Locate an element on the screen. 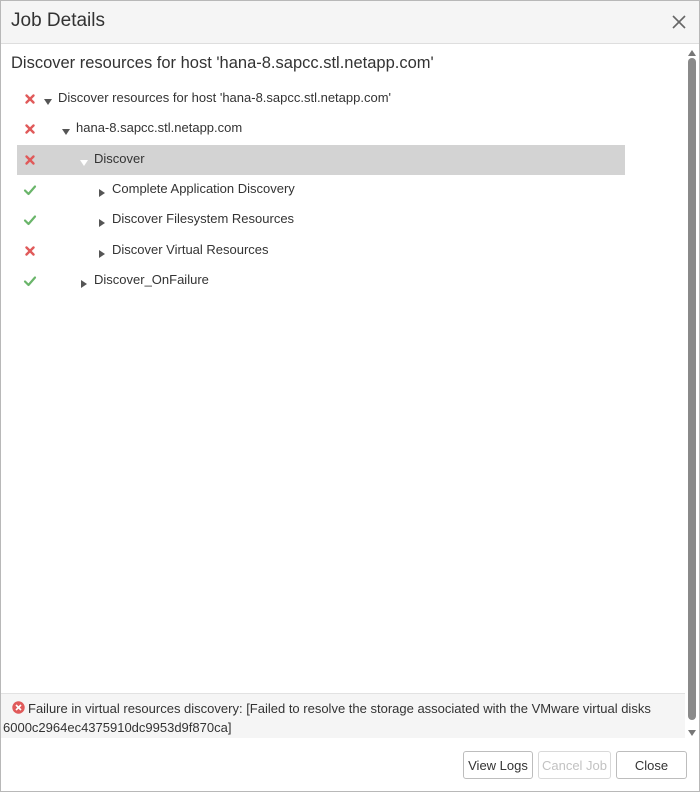 The width and height of the screenshot is (700, 792). close-icon is located at coordinates (679, 22).